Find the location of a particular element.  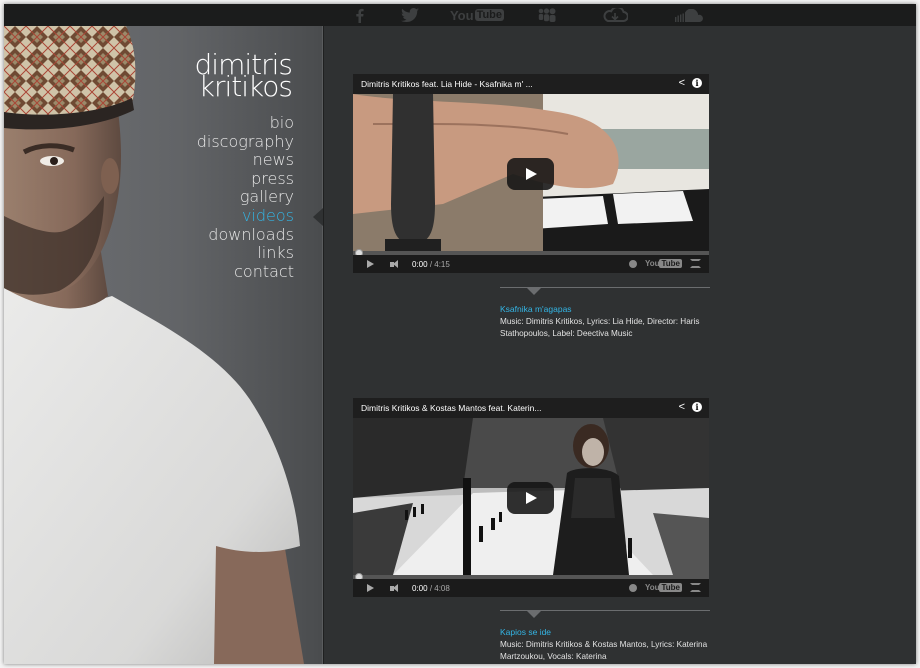

cloud-icon is located at coordinates (615, 15).